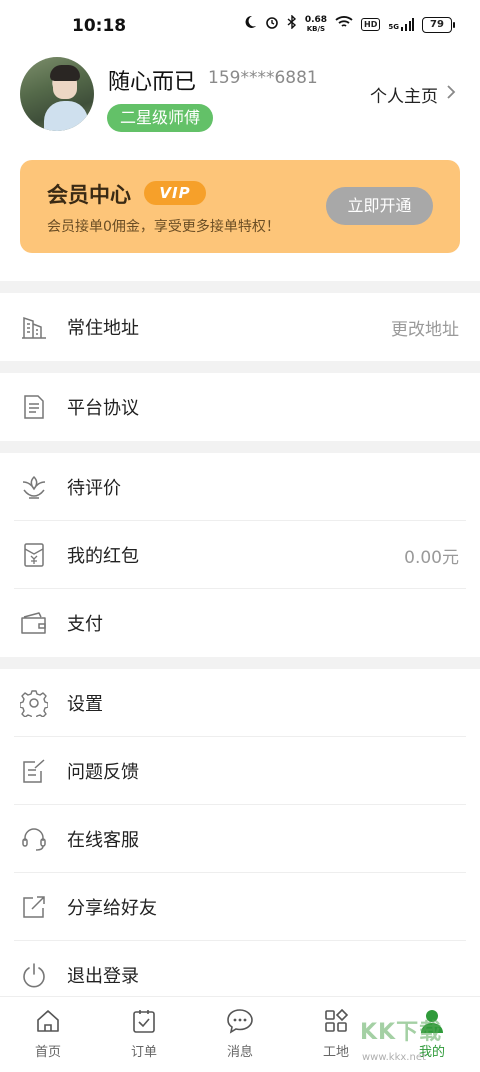  What do you see at coordinates (240, 26) in the screenshot?
I see `status-bar: 10:18 0.68 KB/S HD 5G 79` at bounding box center [240, 26].